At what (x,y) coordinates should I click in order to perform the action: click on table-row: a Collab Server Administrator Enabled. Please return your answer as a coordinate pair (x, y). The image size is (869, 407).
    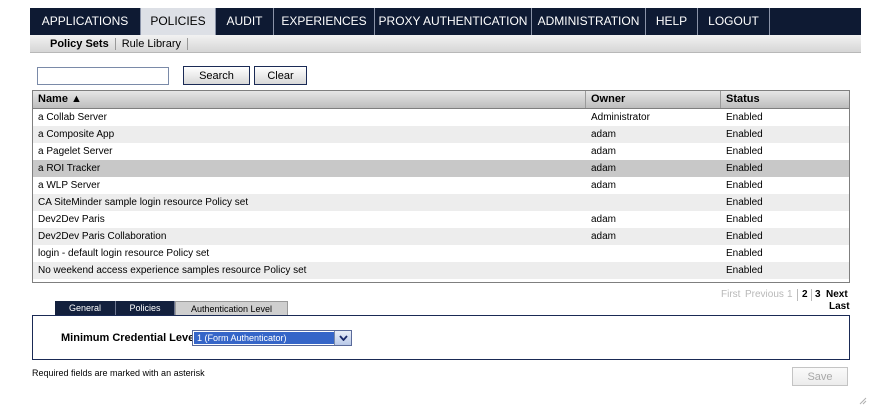
    Looking at the image, I should click on (441, 117).